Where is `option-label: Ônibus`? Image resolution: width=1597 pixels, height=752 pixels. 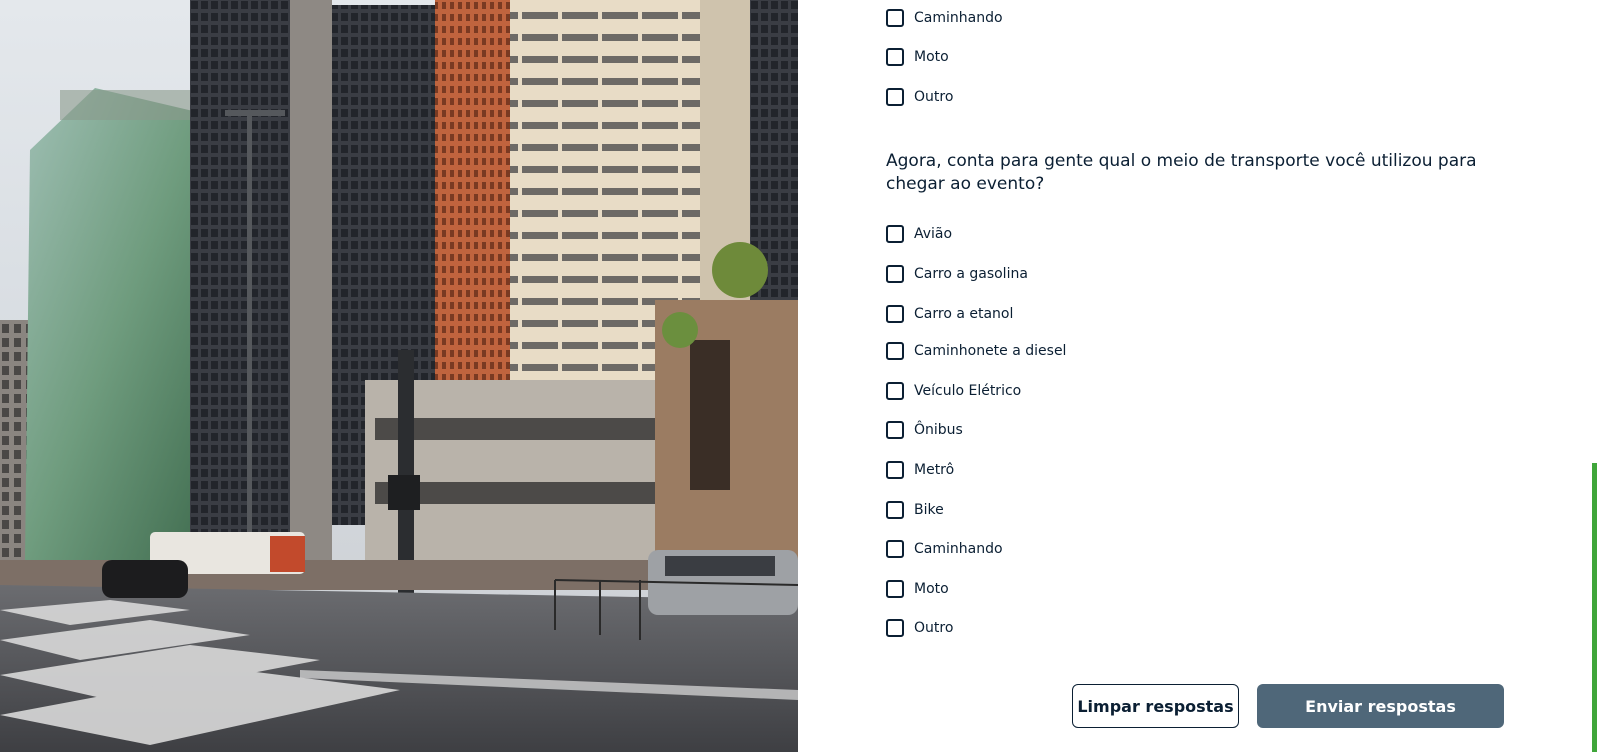
option-label: Ônibus is located at coordinates (938, 430).